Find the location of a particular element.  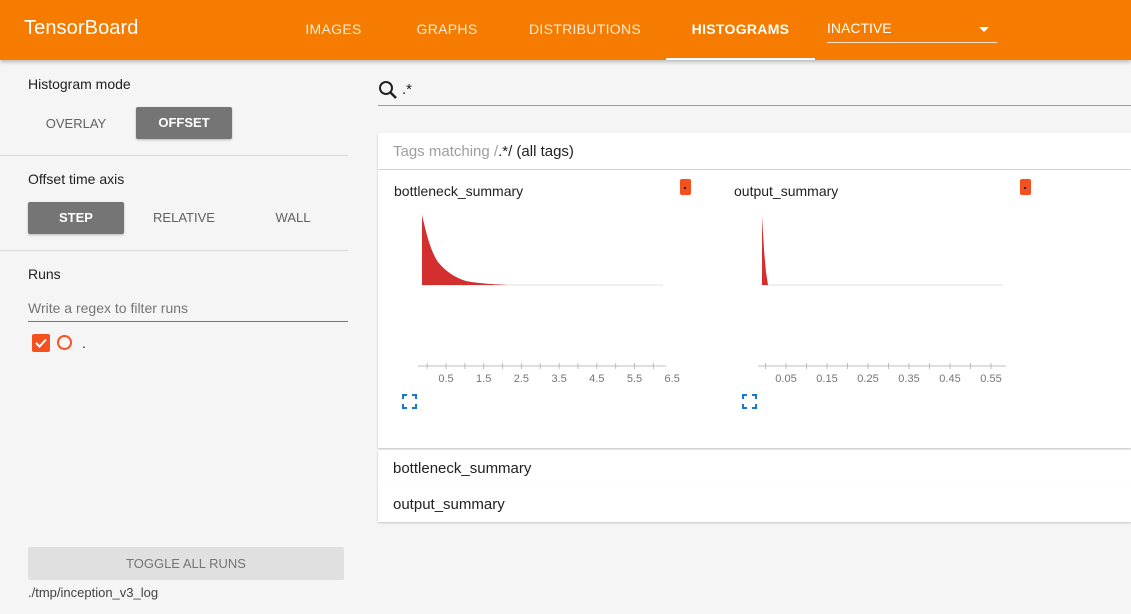

run-checkbox is located at coordinates (41, 343).